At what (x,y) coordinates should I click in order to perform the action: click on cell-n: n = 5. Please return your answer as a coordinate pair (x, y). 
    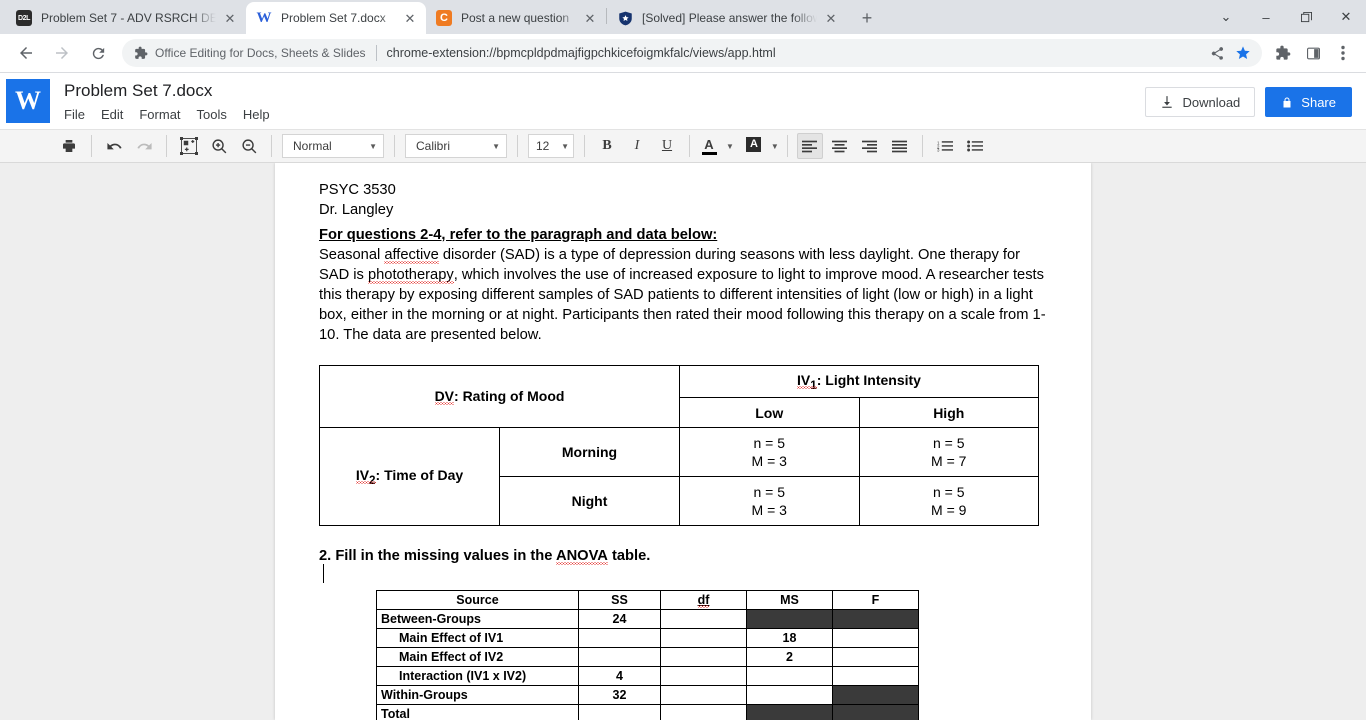
    Looking at the image, I should click on (769, 443).